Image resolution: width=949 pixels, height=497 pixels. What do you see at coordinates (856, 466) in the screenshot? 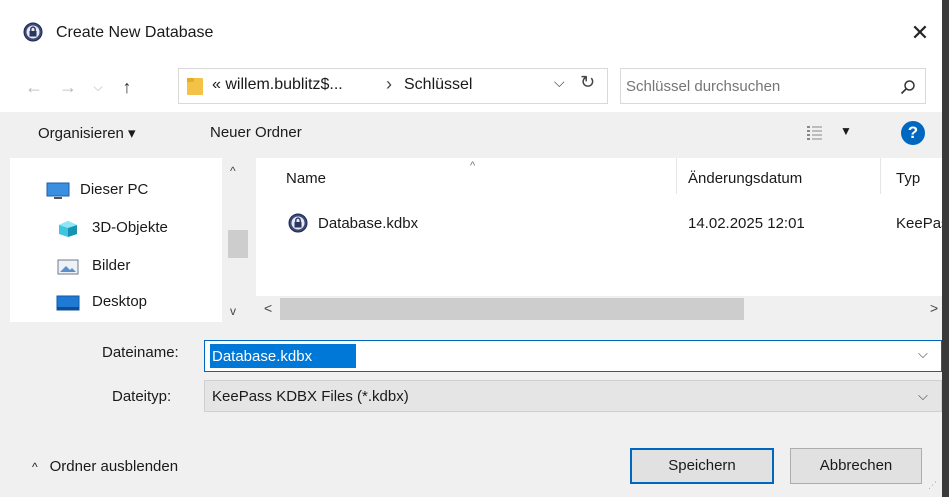
I see `cancel-button: Abbrechen` at bounding box center [856, 466].